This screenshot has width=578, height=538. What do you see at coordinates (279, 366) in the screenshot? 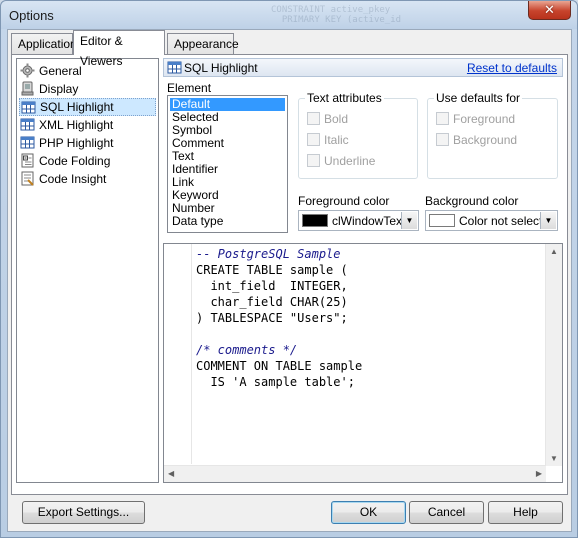
I see `code-line: COMMENT ON TABLE sample` at bounding box center [279, 366].